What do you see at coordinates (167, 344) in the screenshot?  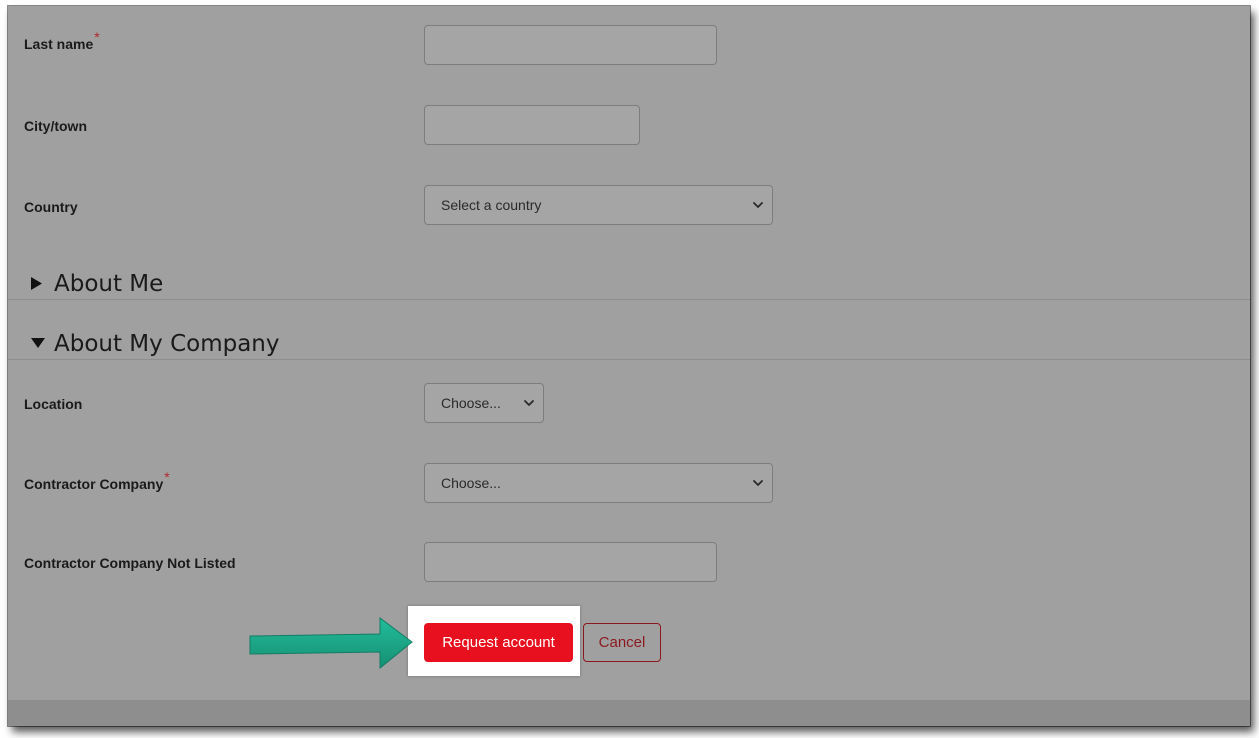 I see `section-about-company-title: About My Company` at bounding box center [167, 344].